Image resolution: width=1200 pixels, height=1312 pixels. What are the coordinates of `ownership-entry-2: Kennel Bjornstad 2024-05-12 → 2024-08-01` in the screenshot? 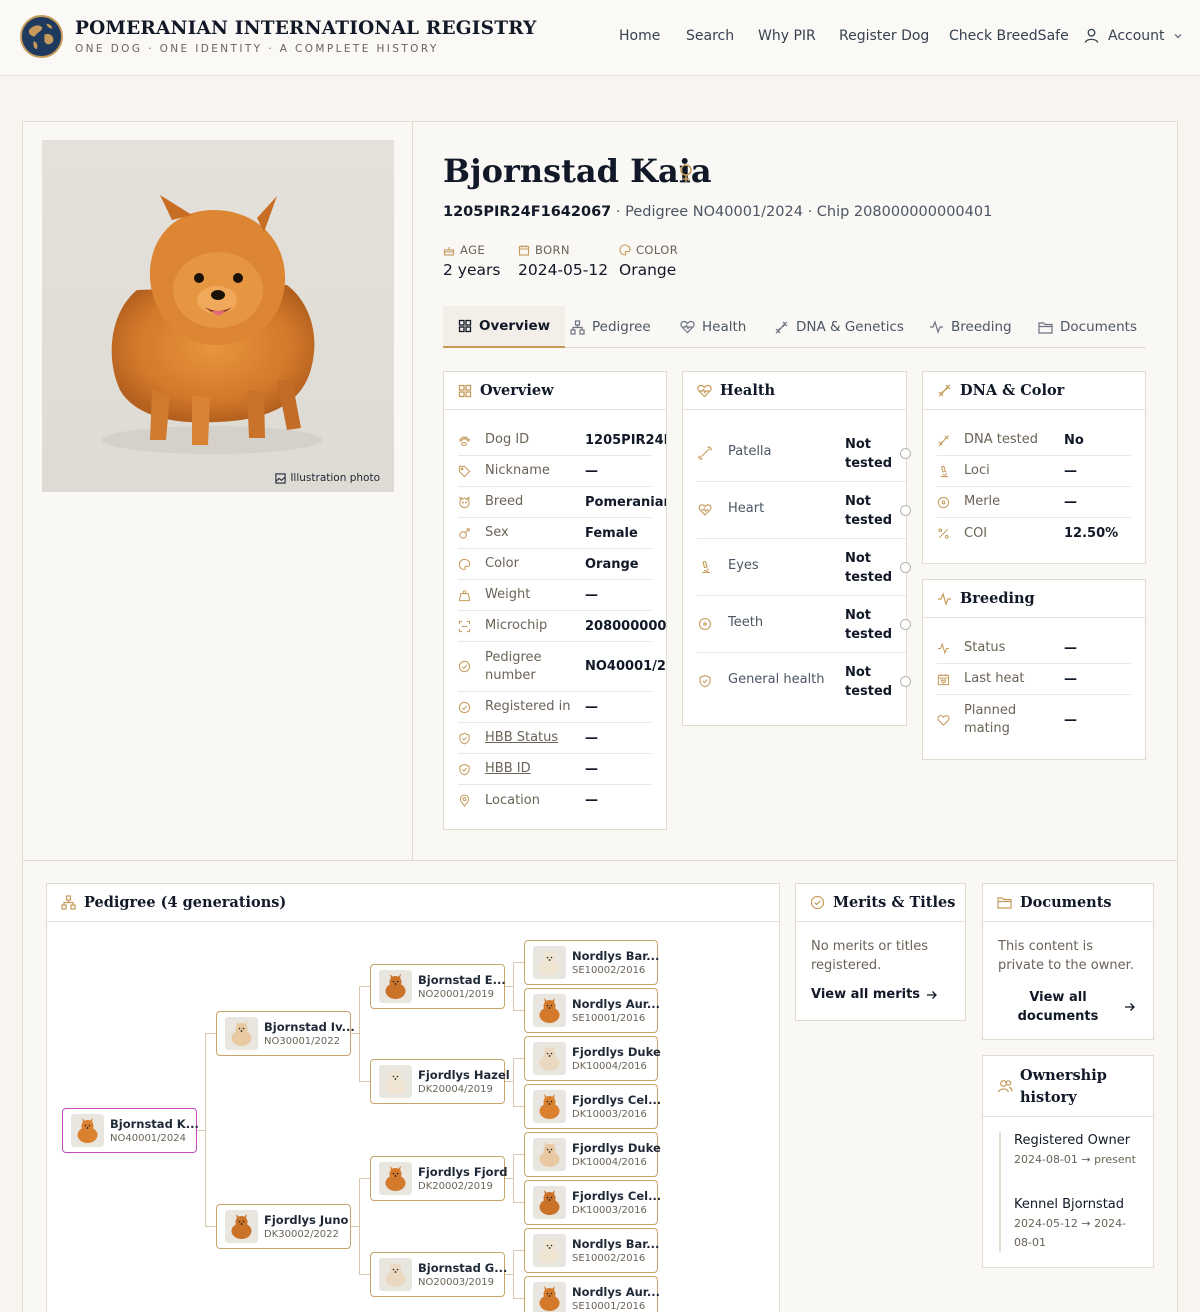 It's located at (1079, 1223).